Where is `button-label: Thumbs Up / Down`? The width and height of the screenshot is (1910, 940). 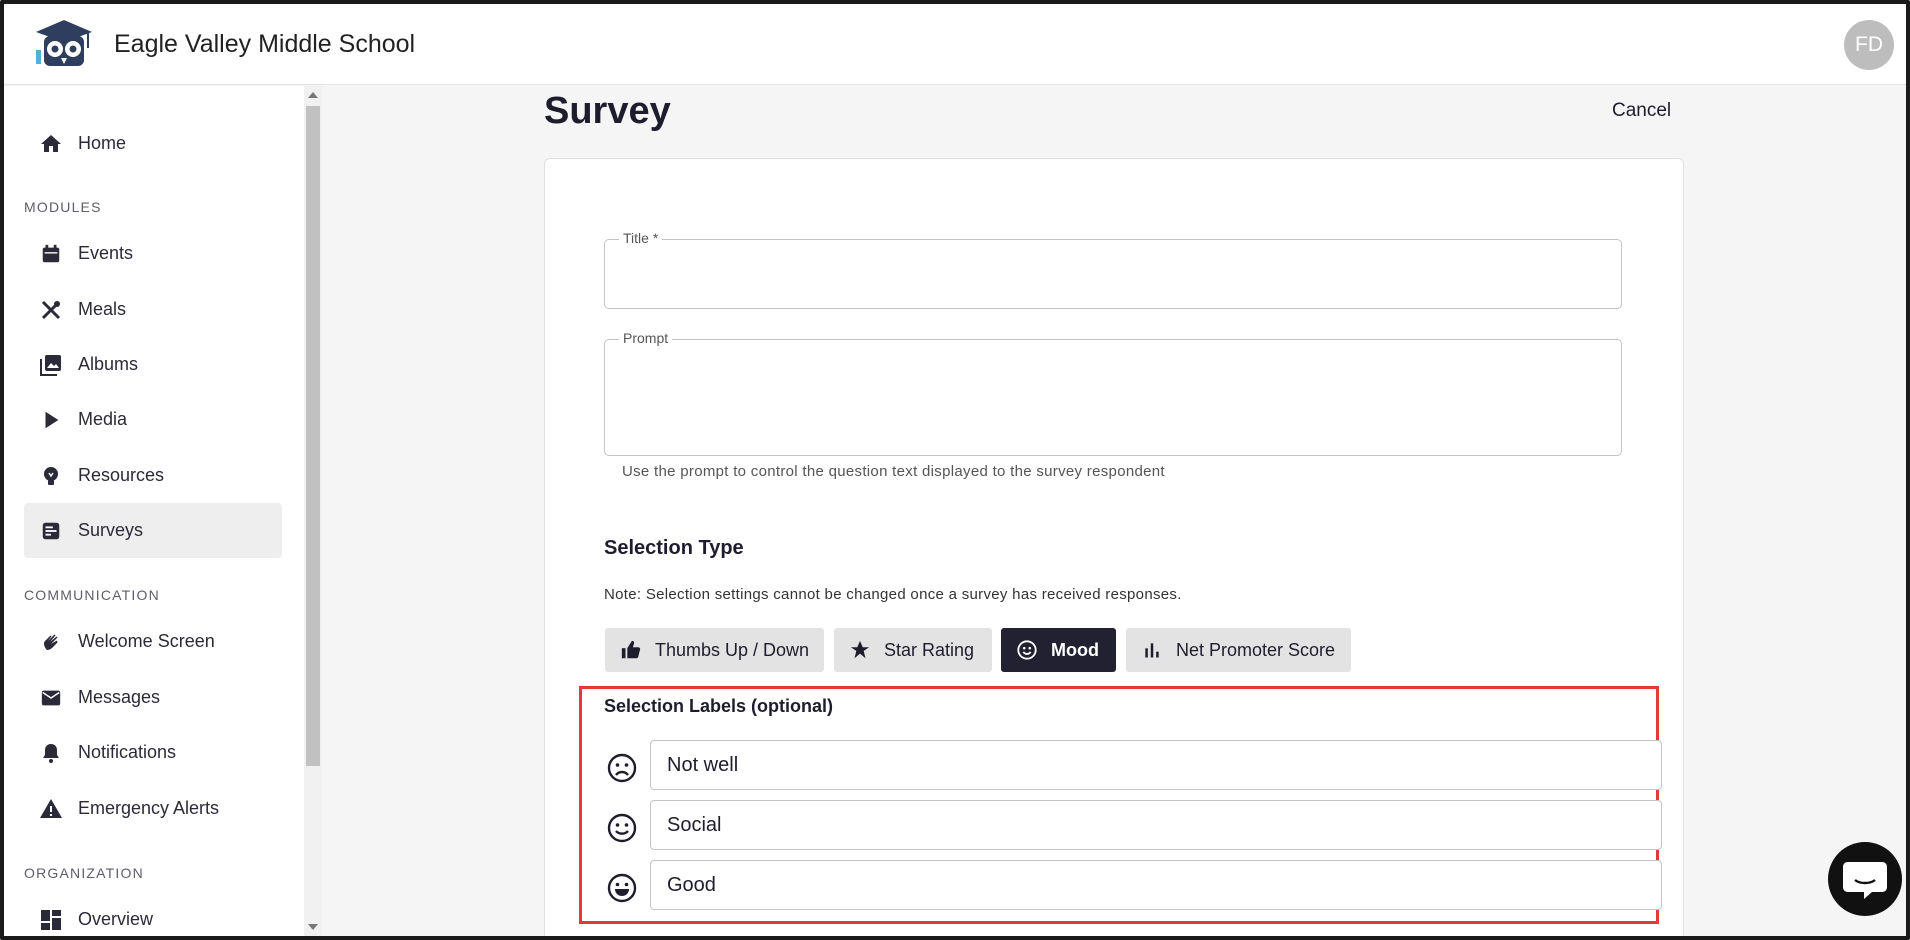 button-label: Thumbs Up / Down is located at coordinates (732, 649).